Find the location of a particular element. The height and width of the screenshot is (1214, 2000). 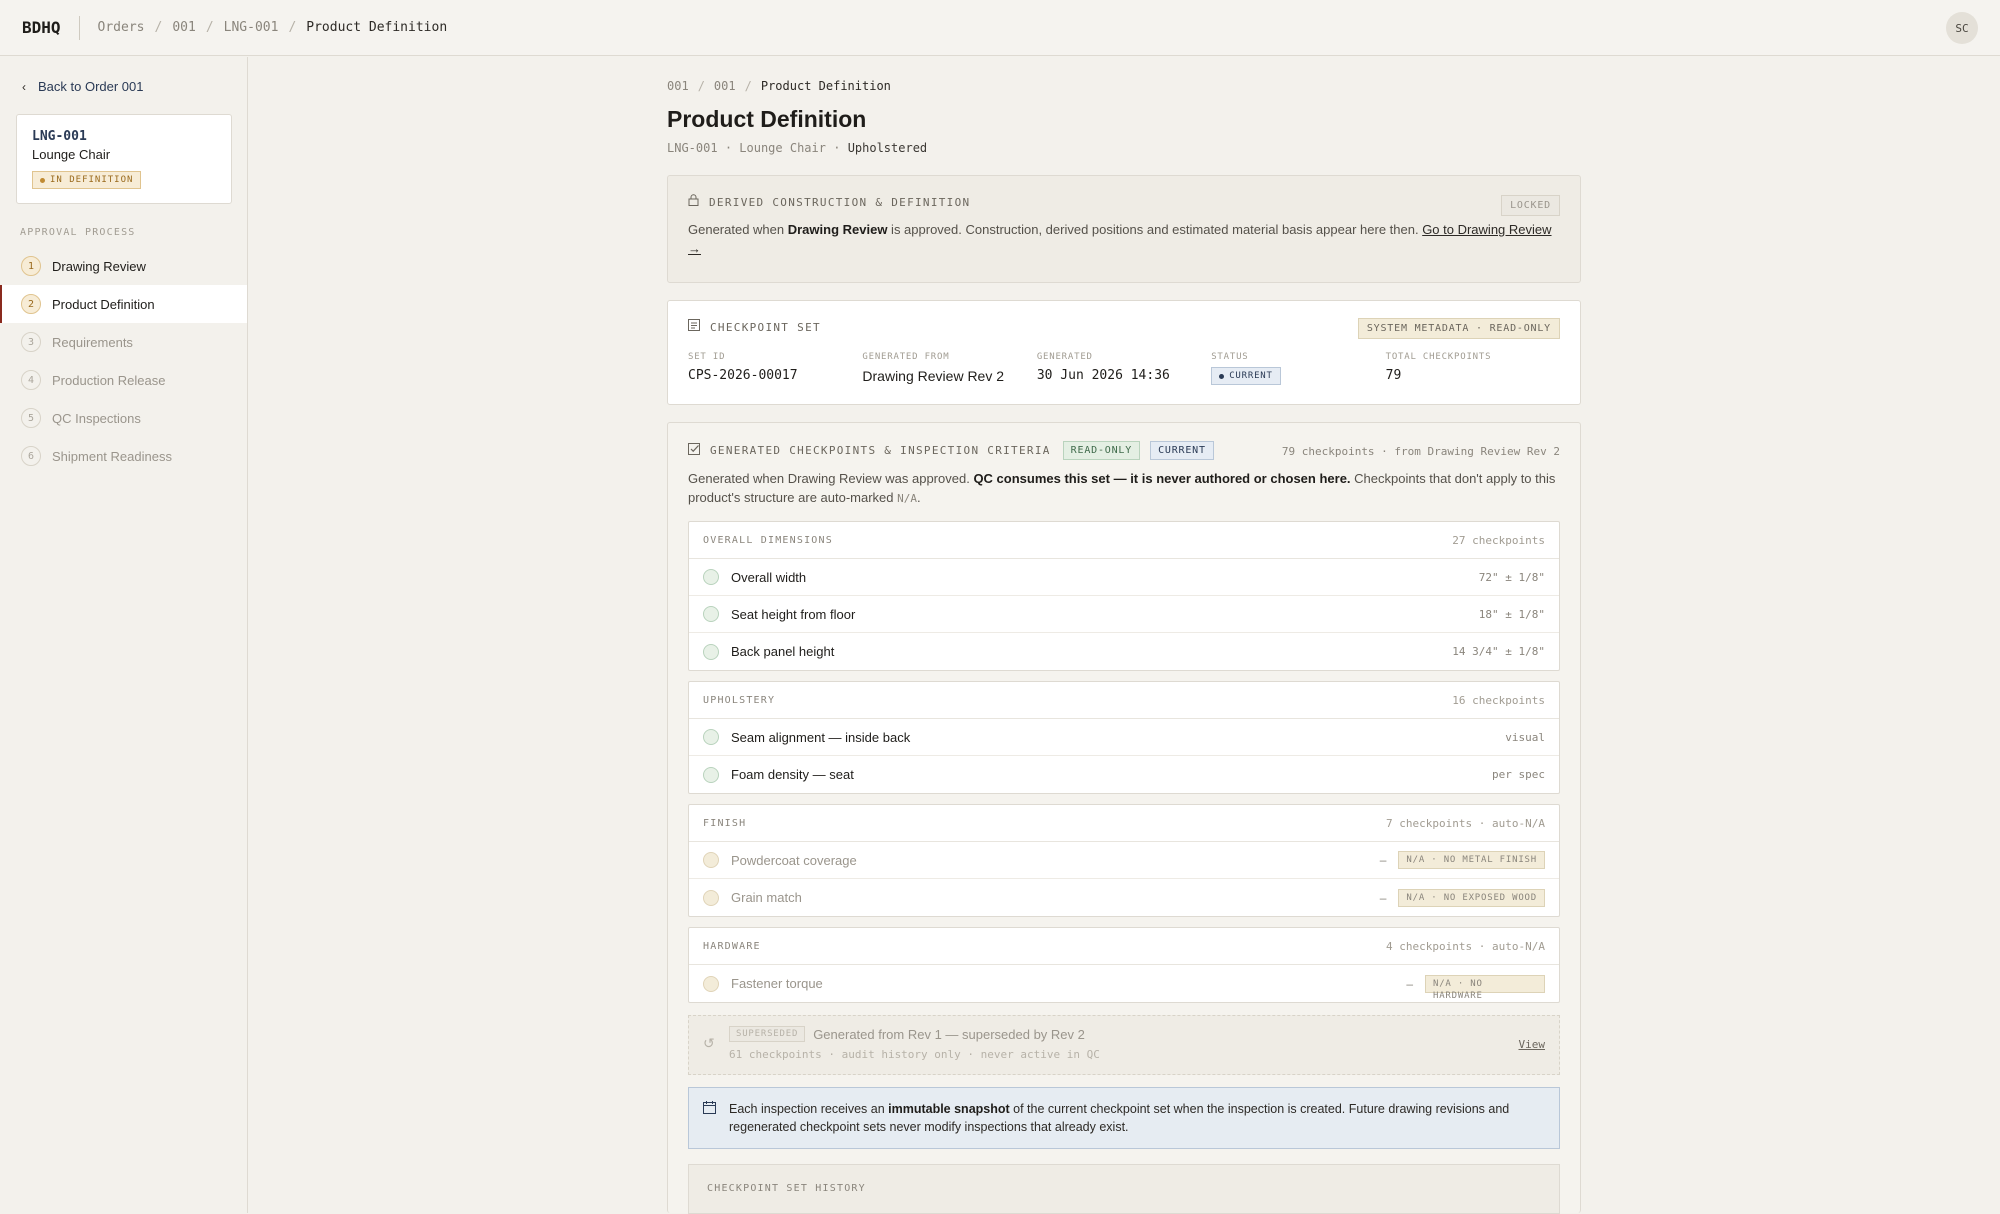

crumb-current: Product Definition is located at coordinates (377, 27).